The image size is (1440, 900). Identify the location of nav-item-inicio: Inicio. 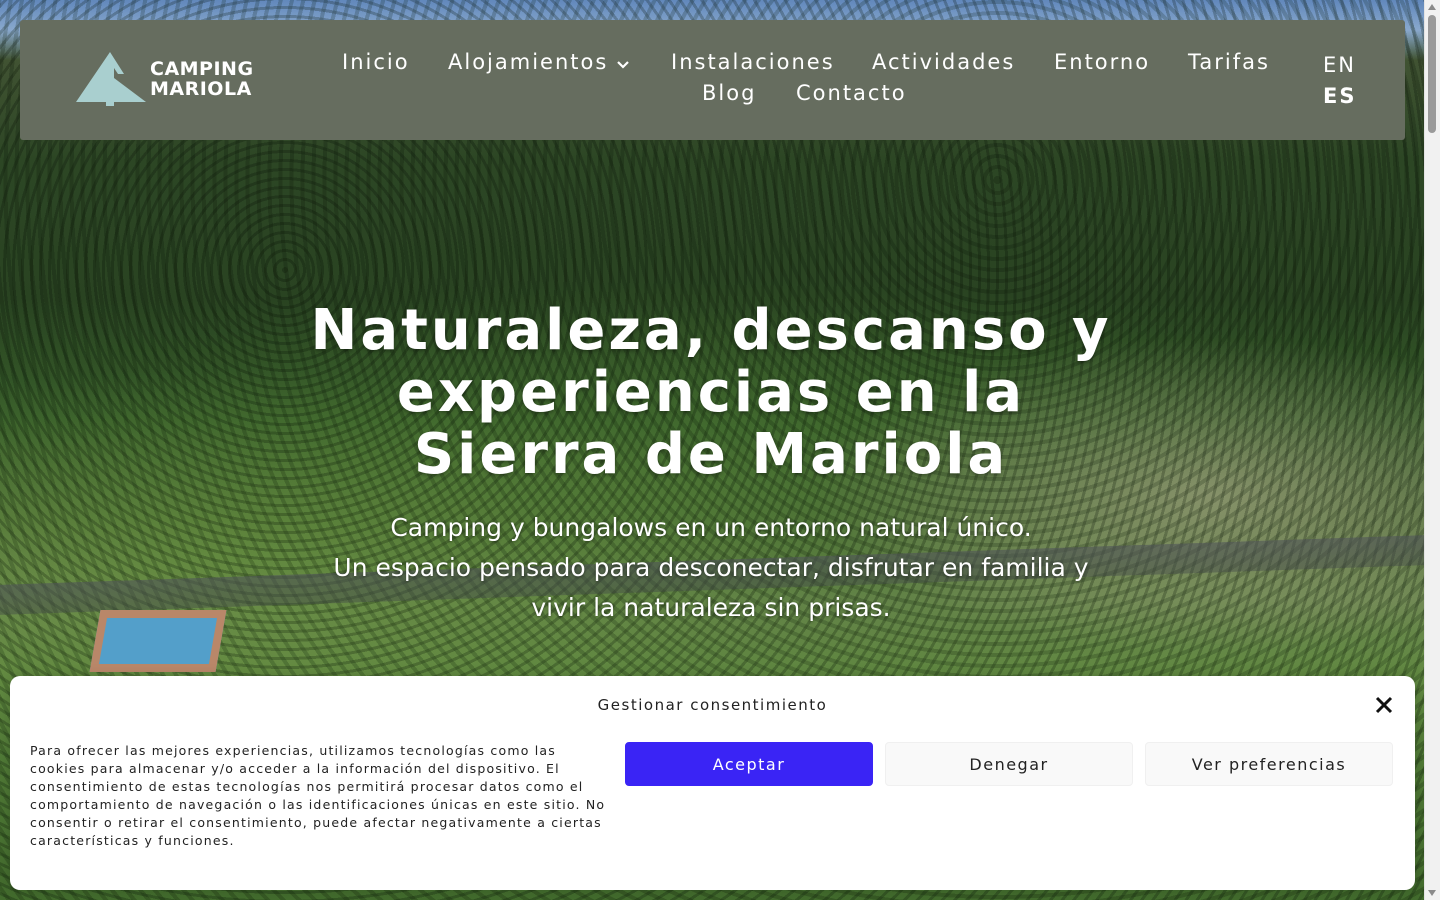
(376, 62).